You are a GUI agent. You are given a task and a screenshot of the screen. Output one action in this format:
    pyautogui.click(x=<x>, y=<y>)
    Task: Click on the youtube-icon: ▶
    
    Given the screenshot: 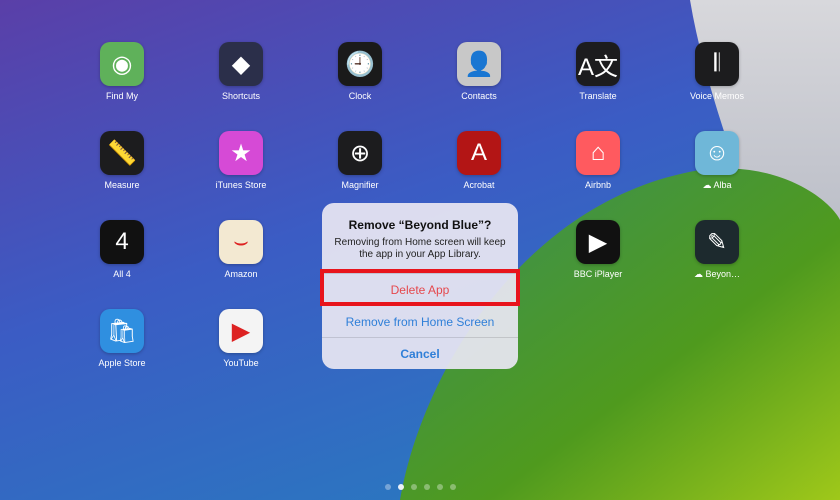 What is the action you would take?
    pyautogui.click(x=241, y=331)
    